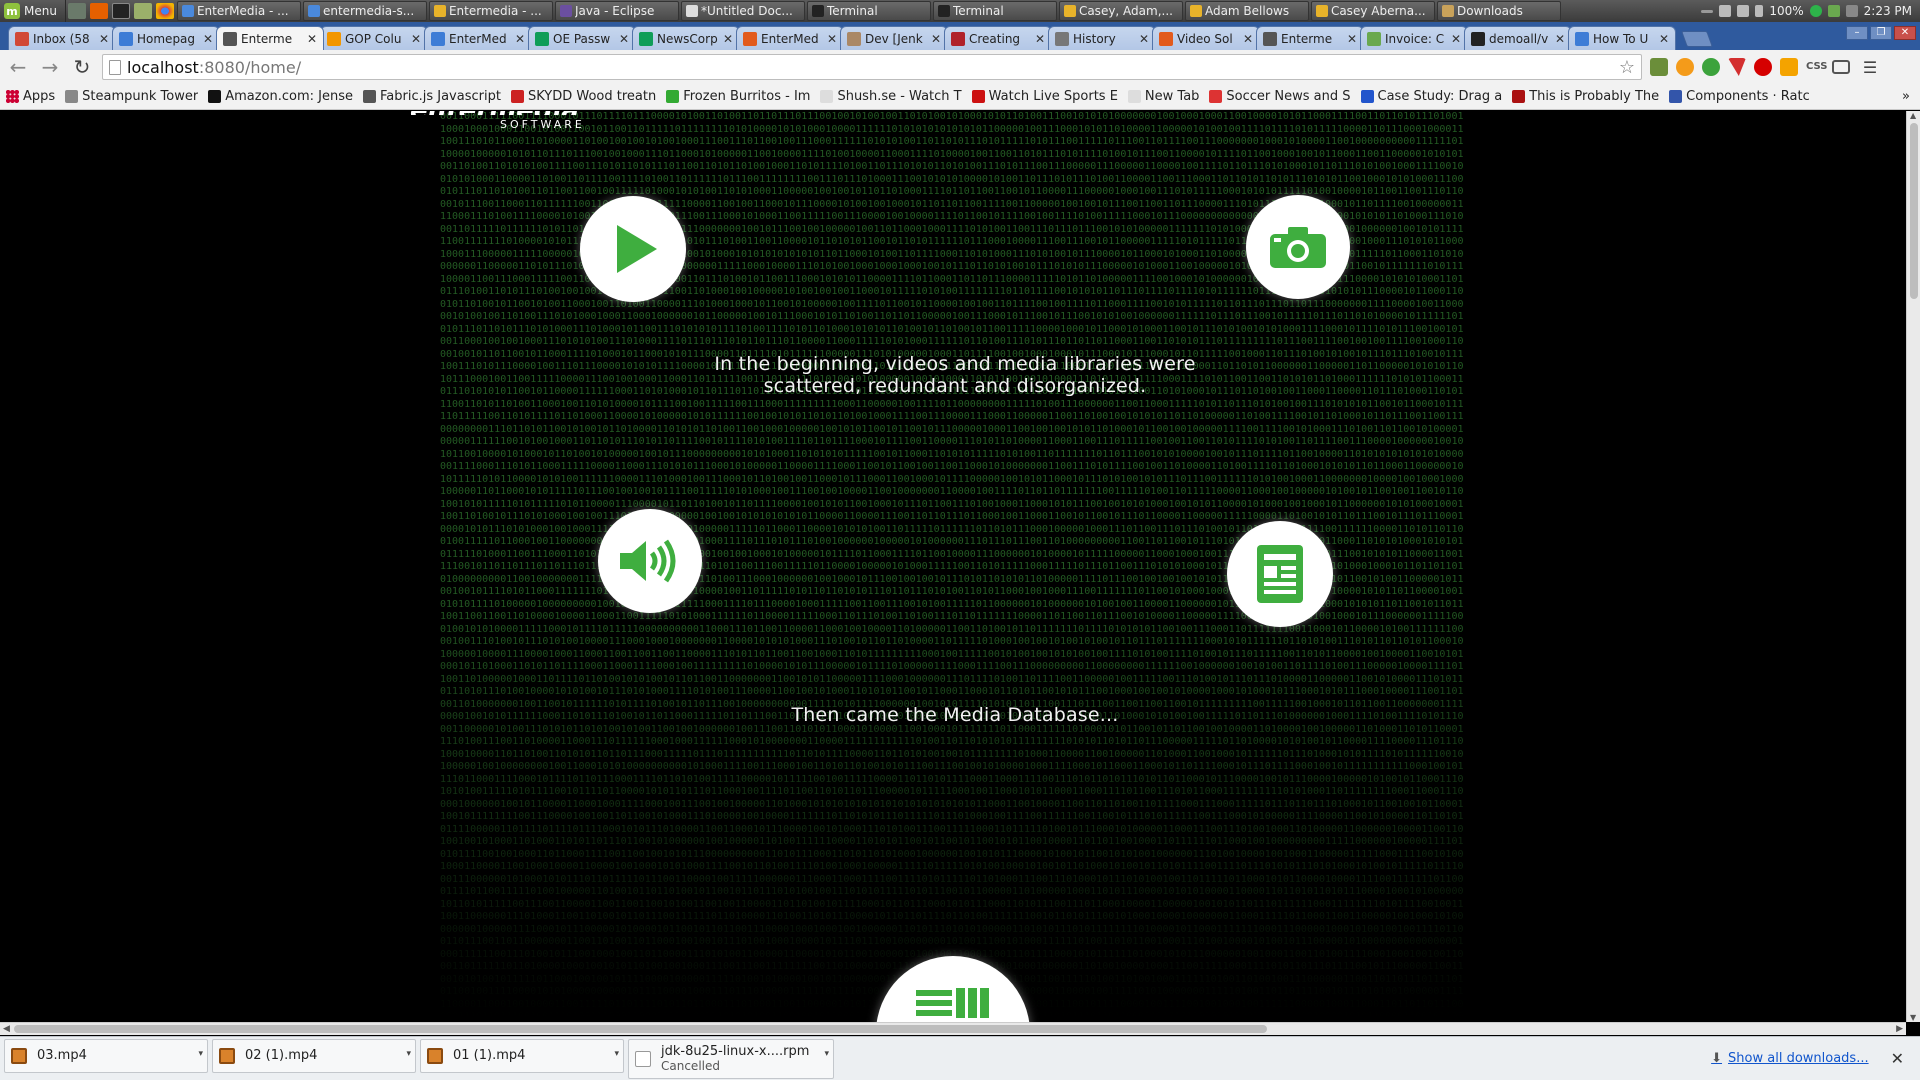 Image resolution: width=1920 pixels, height=1080 pixels. I want to click on battery-tray-icon, so click(1759, 11).